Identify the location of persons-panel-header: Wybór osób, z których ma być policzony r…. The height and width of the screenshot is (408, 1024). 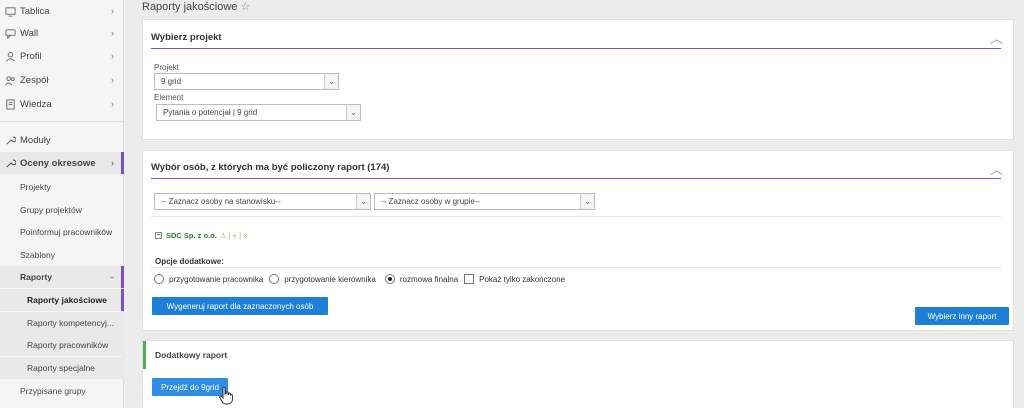
(576, 170).